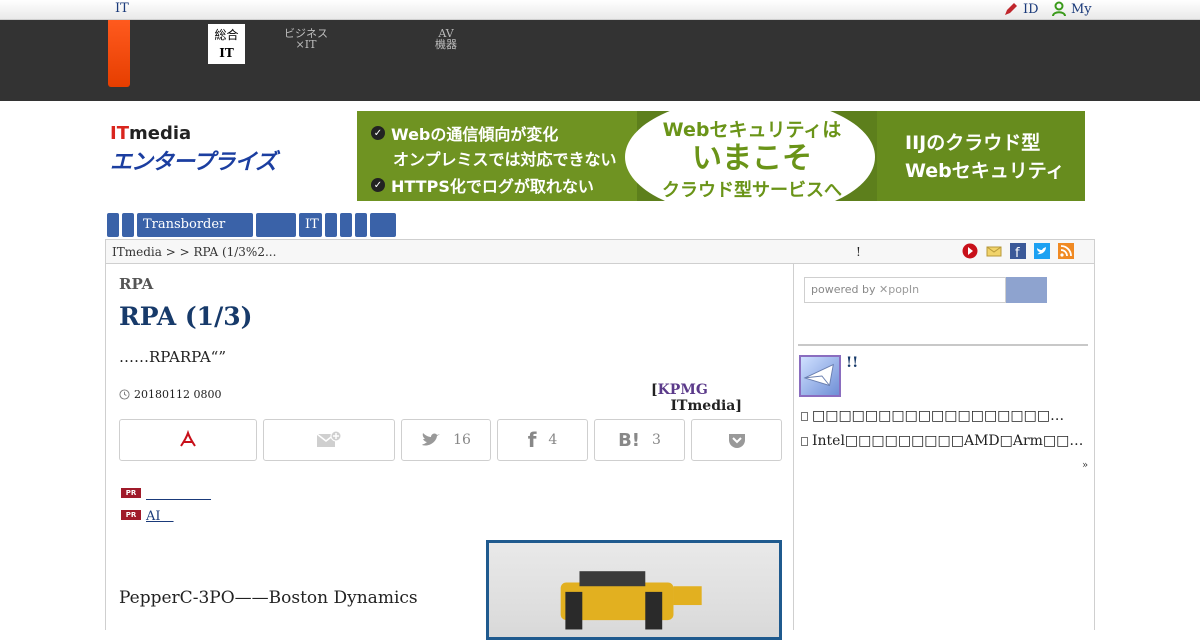 This screenshot has width=1200, height=640. I want to click on nav-item-business: ビジネス ×IT, so click(306, 39).